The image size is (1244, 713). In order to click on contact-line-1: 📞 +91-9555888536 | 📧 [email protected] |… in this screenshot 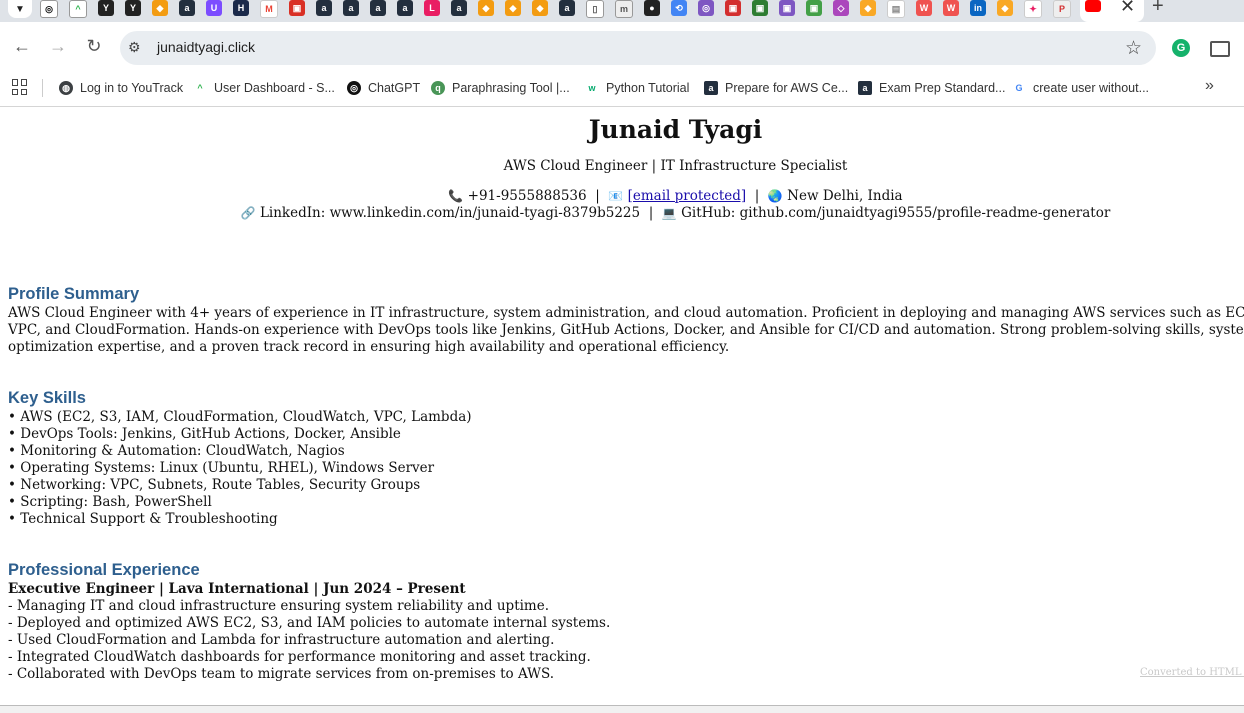, I will do `click(622, 196)`.